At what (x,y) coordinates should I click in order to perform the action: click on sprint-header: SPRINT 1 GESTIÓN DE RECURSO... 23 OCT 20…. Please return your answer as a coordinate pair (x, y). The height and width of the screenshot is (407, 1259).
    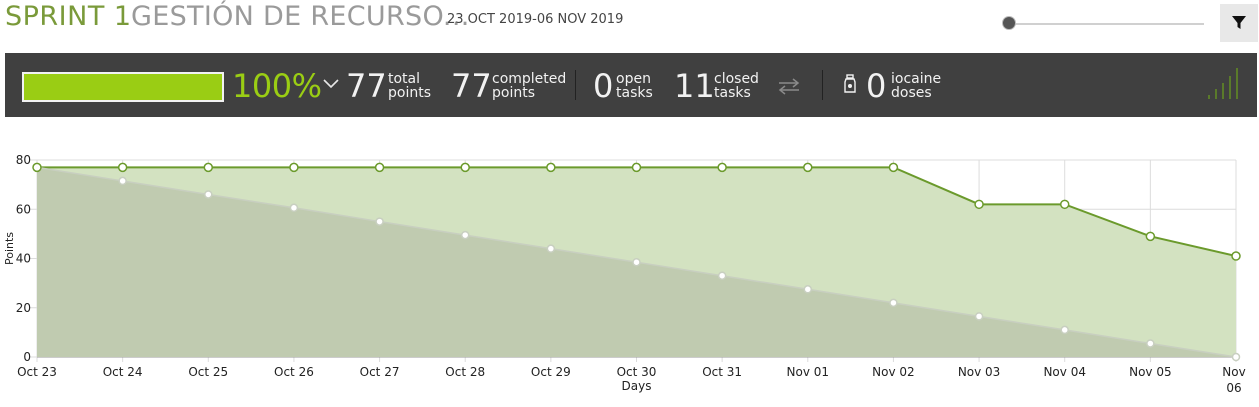
    Looking at the image, I should click on (629, 25).